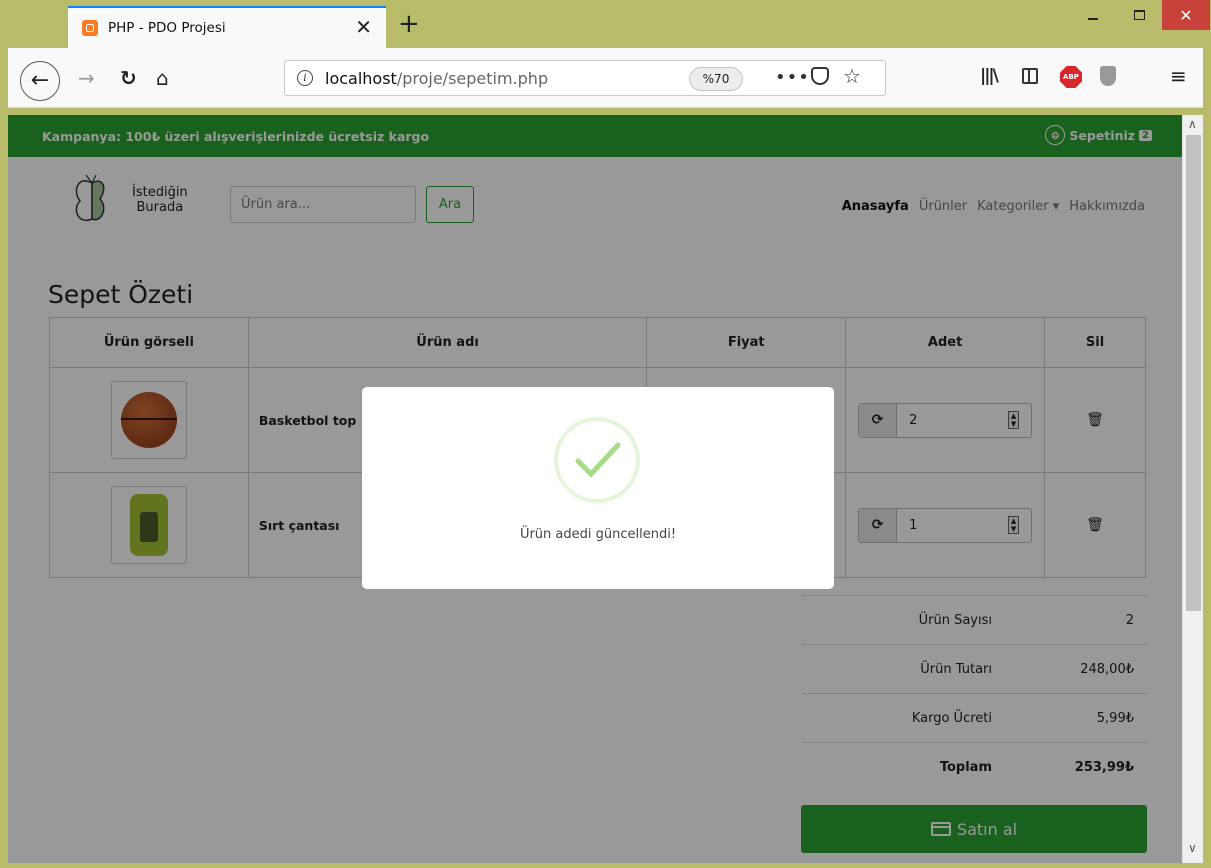 This screenshot has width=1211, height=868. I want to click on scroll-down-icon: ∨, so click(1192, 848).